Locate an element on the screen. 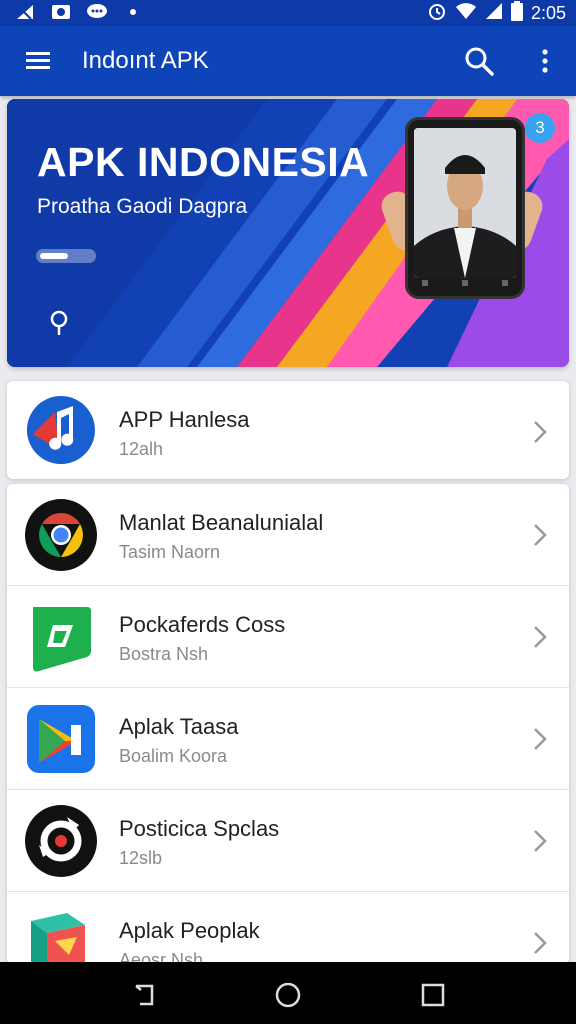  app-title: Aplak Peoplak is located at coordinates (189, 930).